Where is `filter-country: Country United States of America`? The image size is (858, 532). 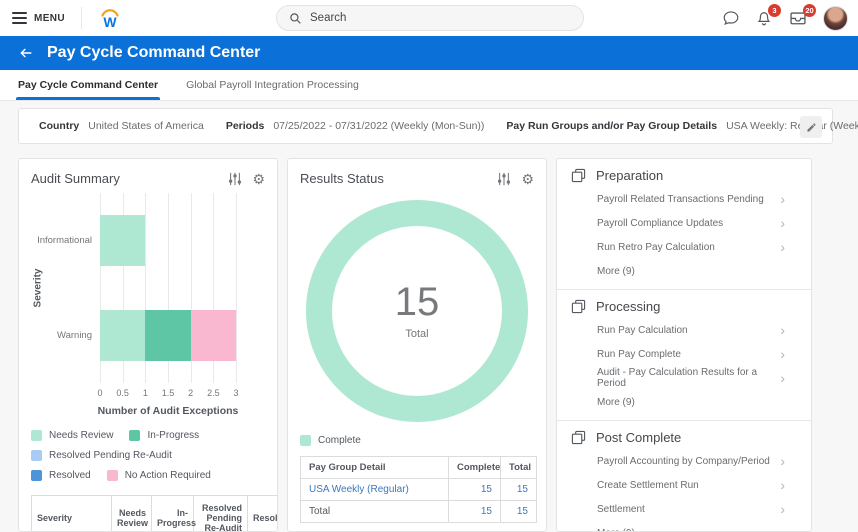
filter-country: Country United States of America is located at coordinates (121, 126).